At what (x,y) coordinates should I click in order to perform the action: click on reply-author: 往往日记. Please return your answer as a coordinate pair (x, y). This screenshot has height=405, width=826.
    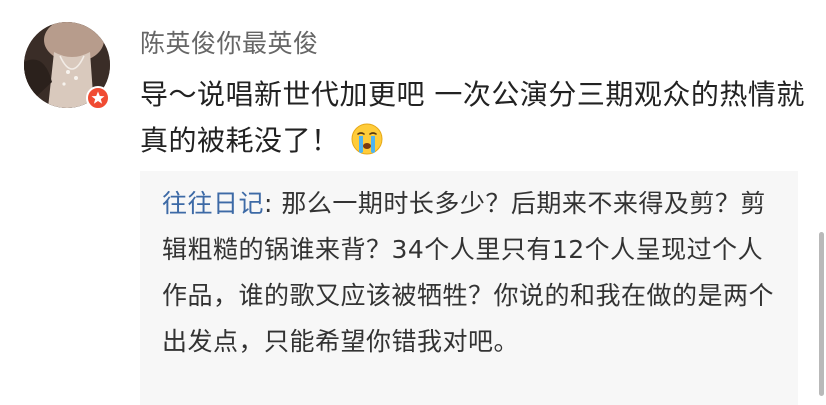
    Looking at the image, I should click on (213, 203).